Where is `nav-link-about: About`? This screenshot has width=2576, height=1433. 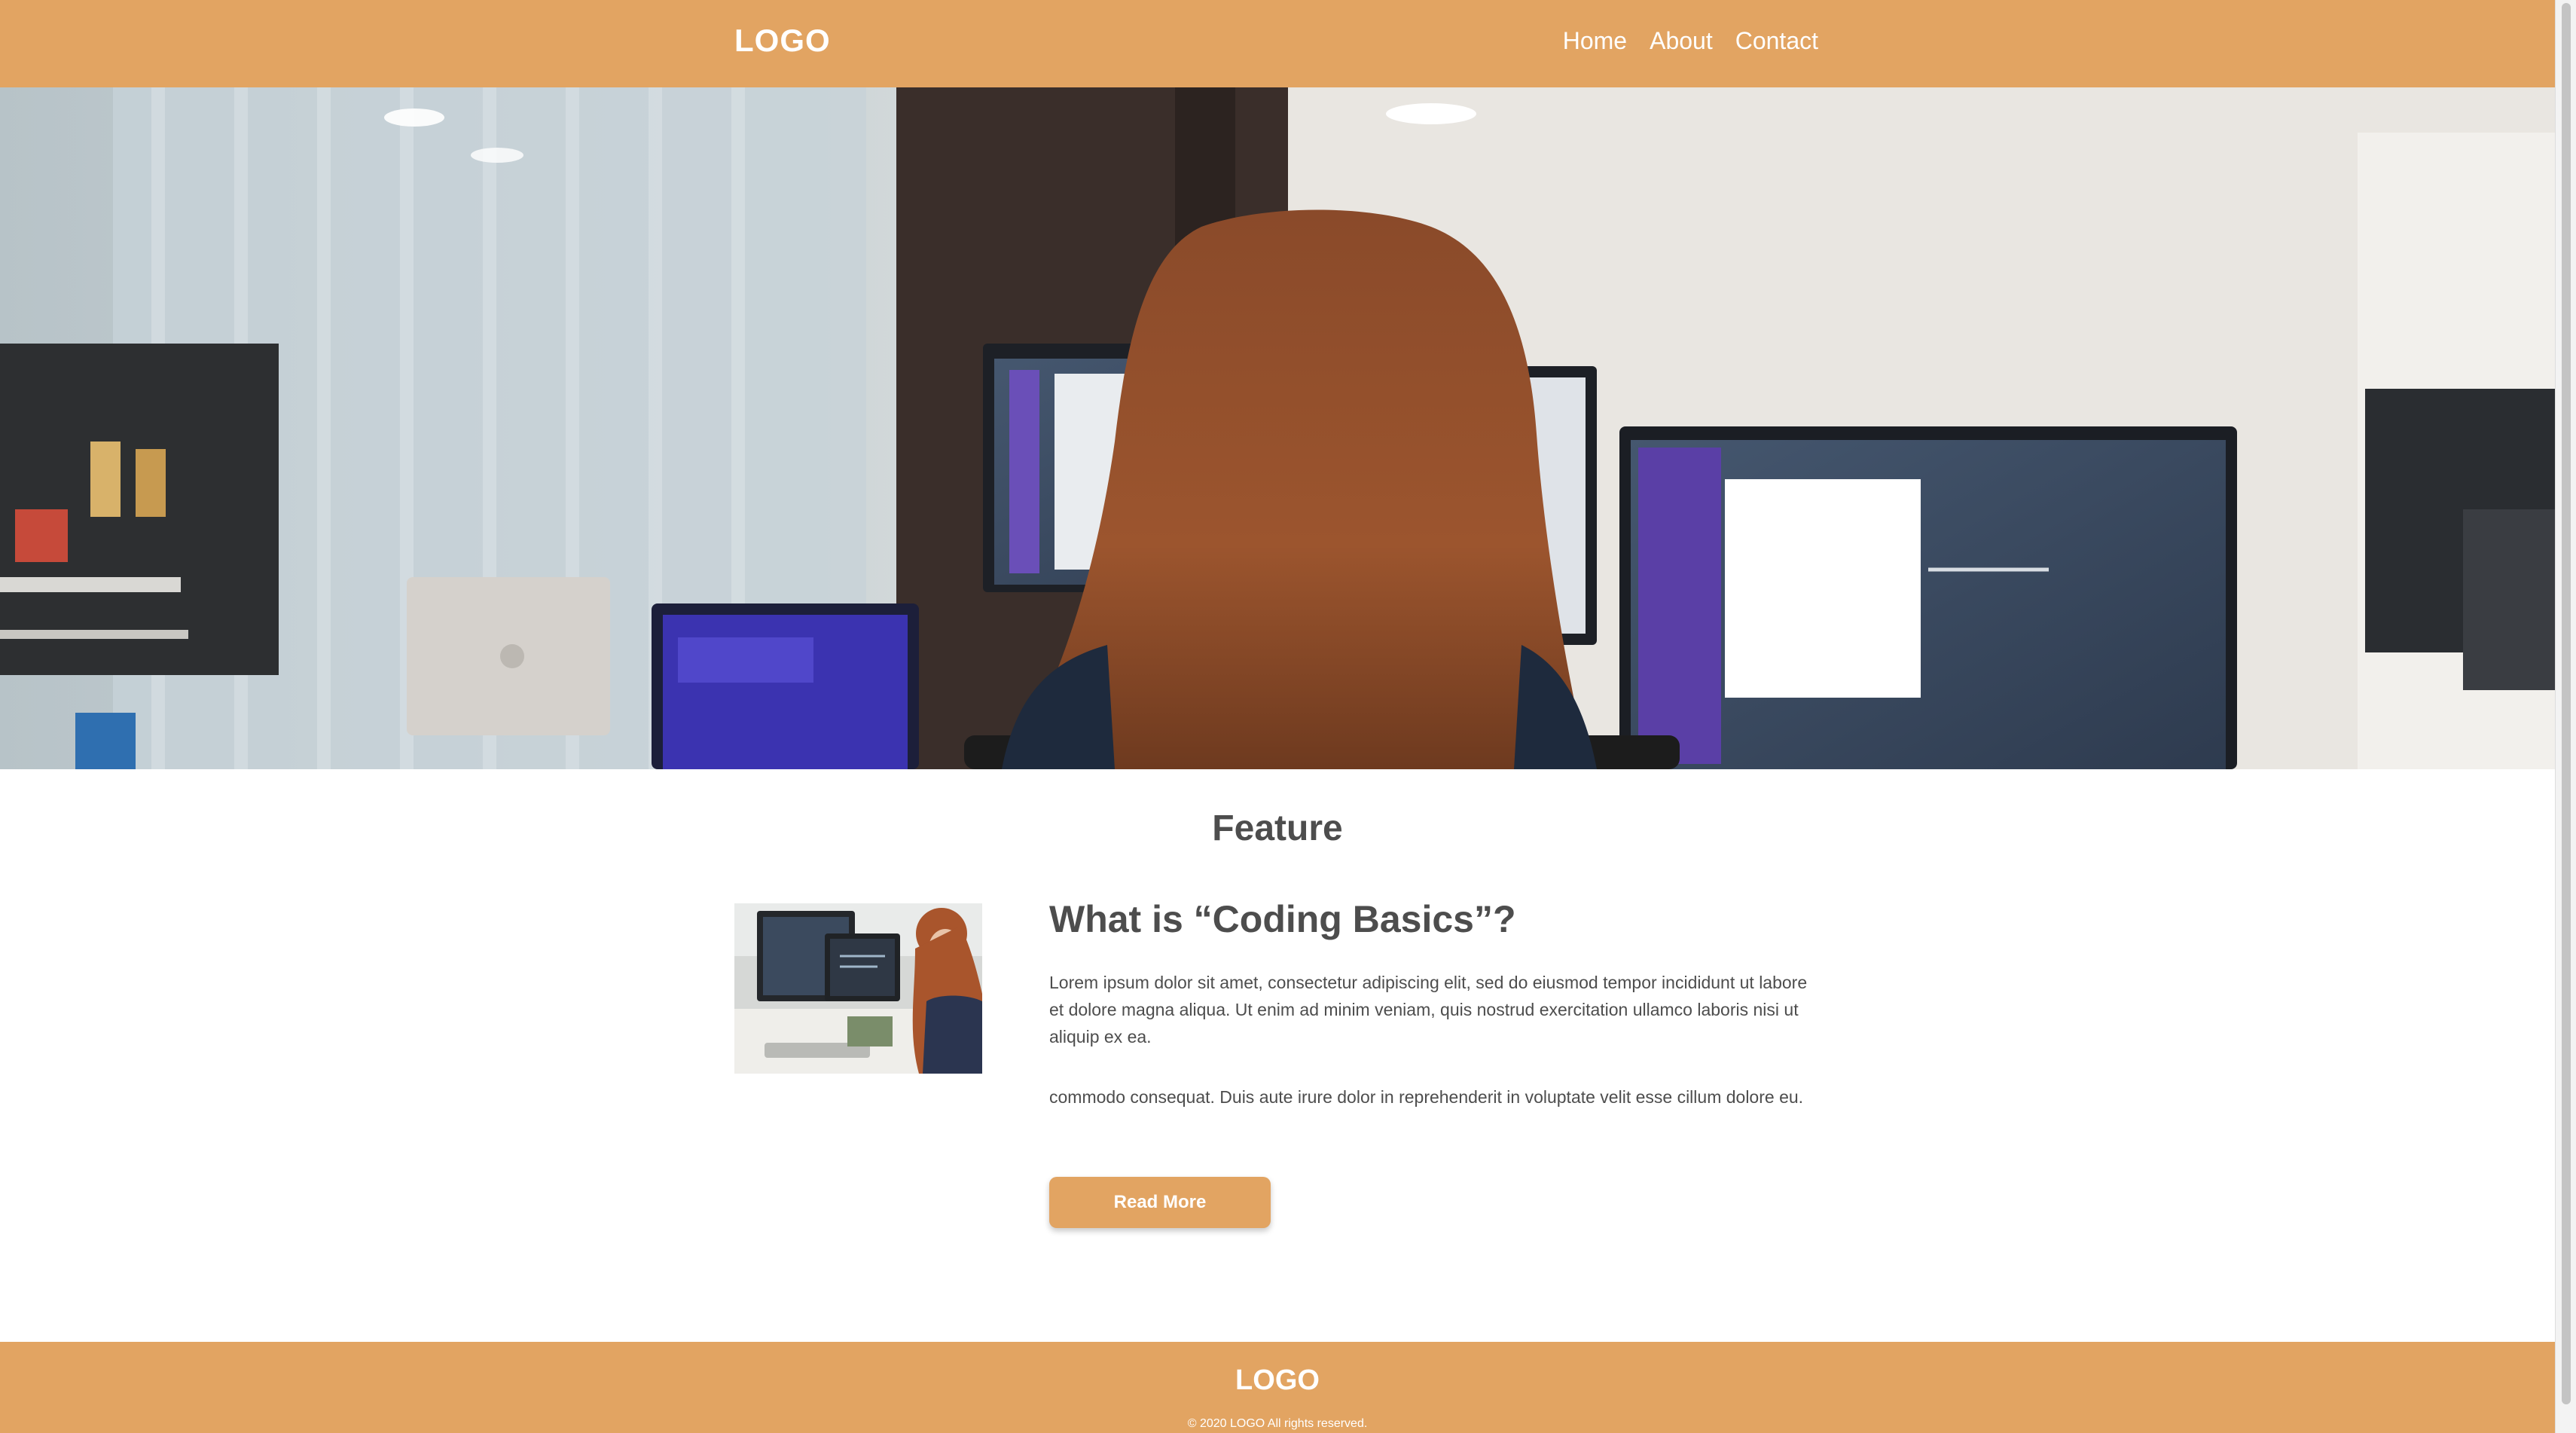
nav-link-about: About is located at coordinates (1681, 41).